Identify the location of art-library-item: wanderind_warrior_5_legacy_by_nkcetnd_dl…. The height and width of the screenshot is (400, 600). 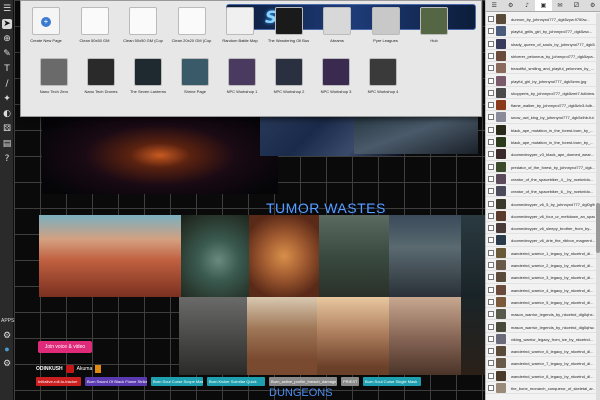
(541, 302).